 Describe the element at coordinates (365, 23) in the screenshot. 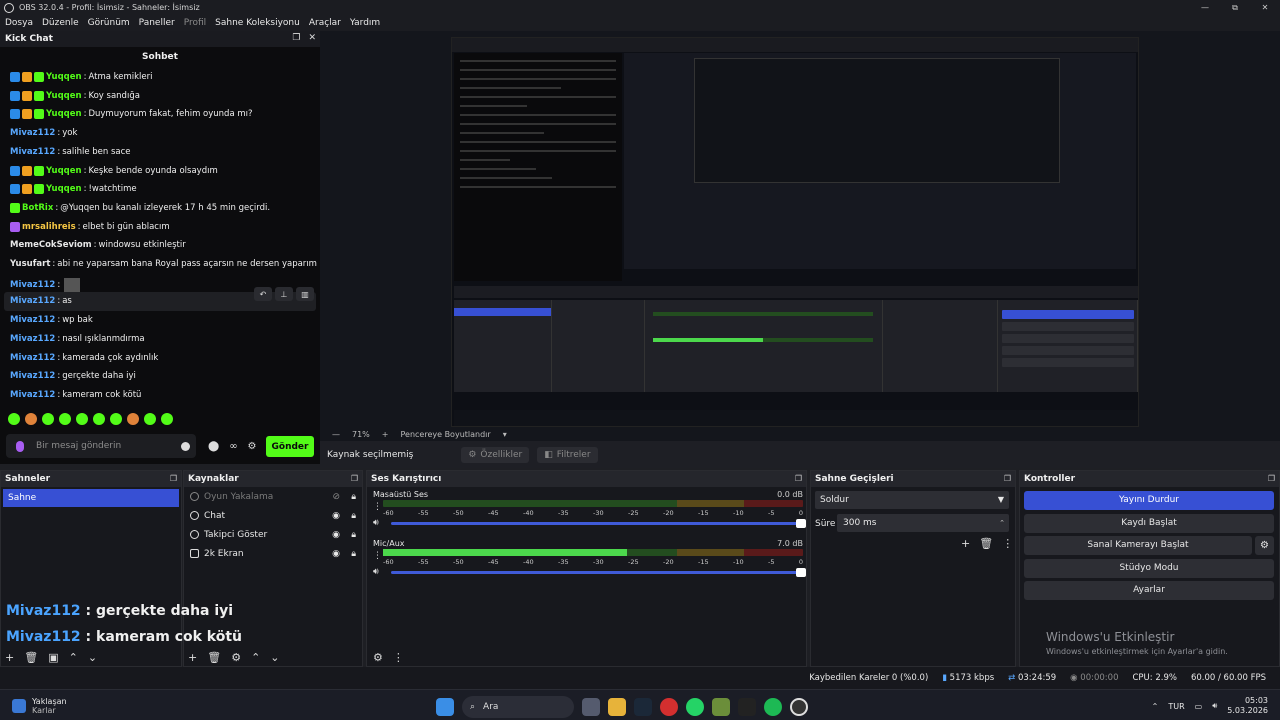

I see `menu-help: Yardım` at that location.